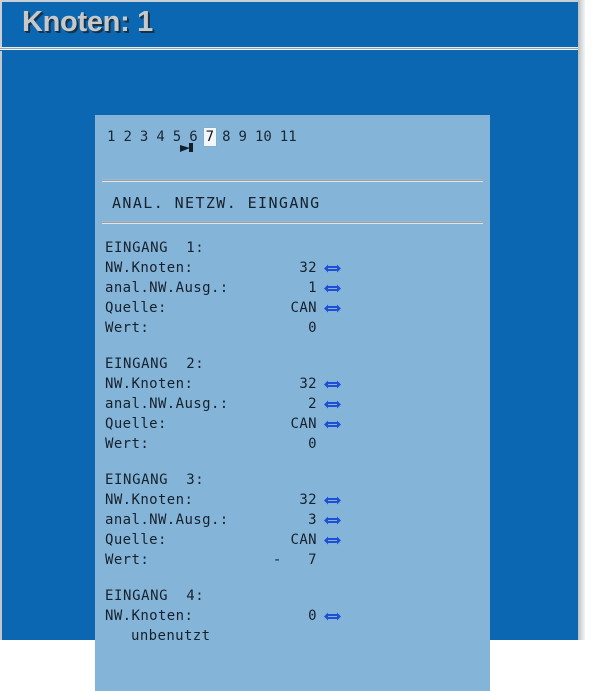 The height and width of the screenshot is (691, 607). I want to click on field-row: Wert: - 7, so click(295, 560).